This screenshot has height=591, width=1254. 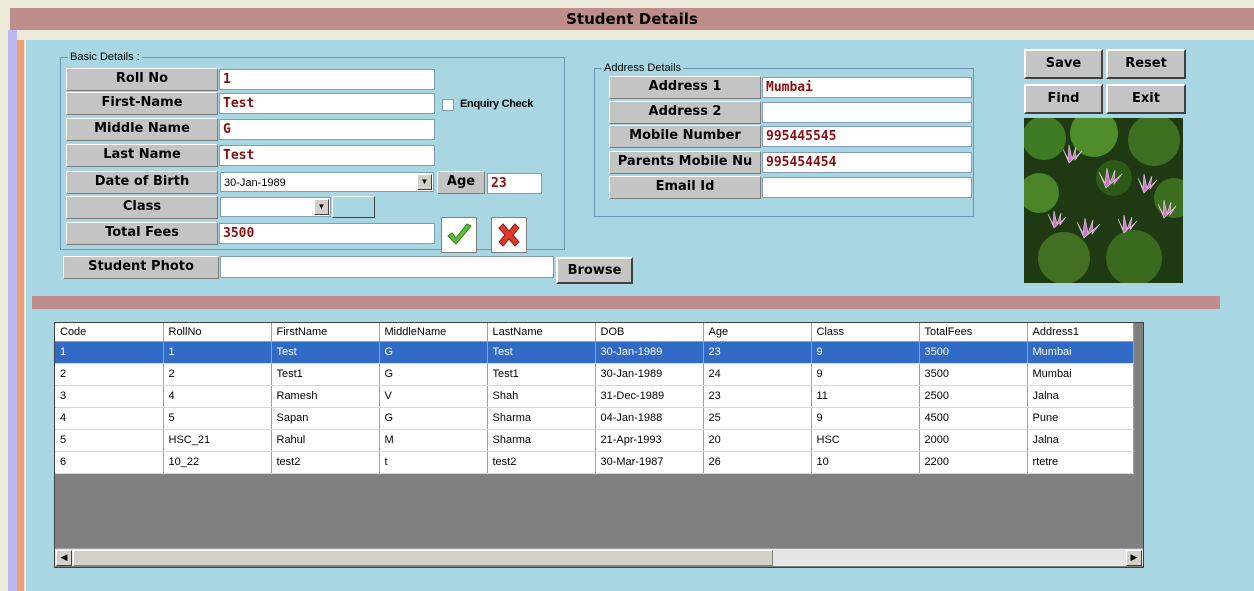 What do you see at coordinates (757, 440) in the screenshot?
I see `table-cell: 20` at bounding box center [757, 440].